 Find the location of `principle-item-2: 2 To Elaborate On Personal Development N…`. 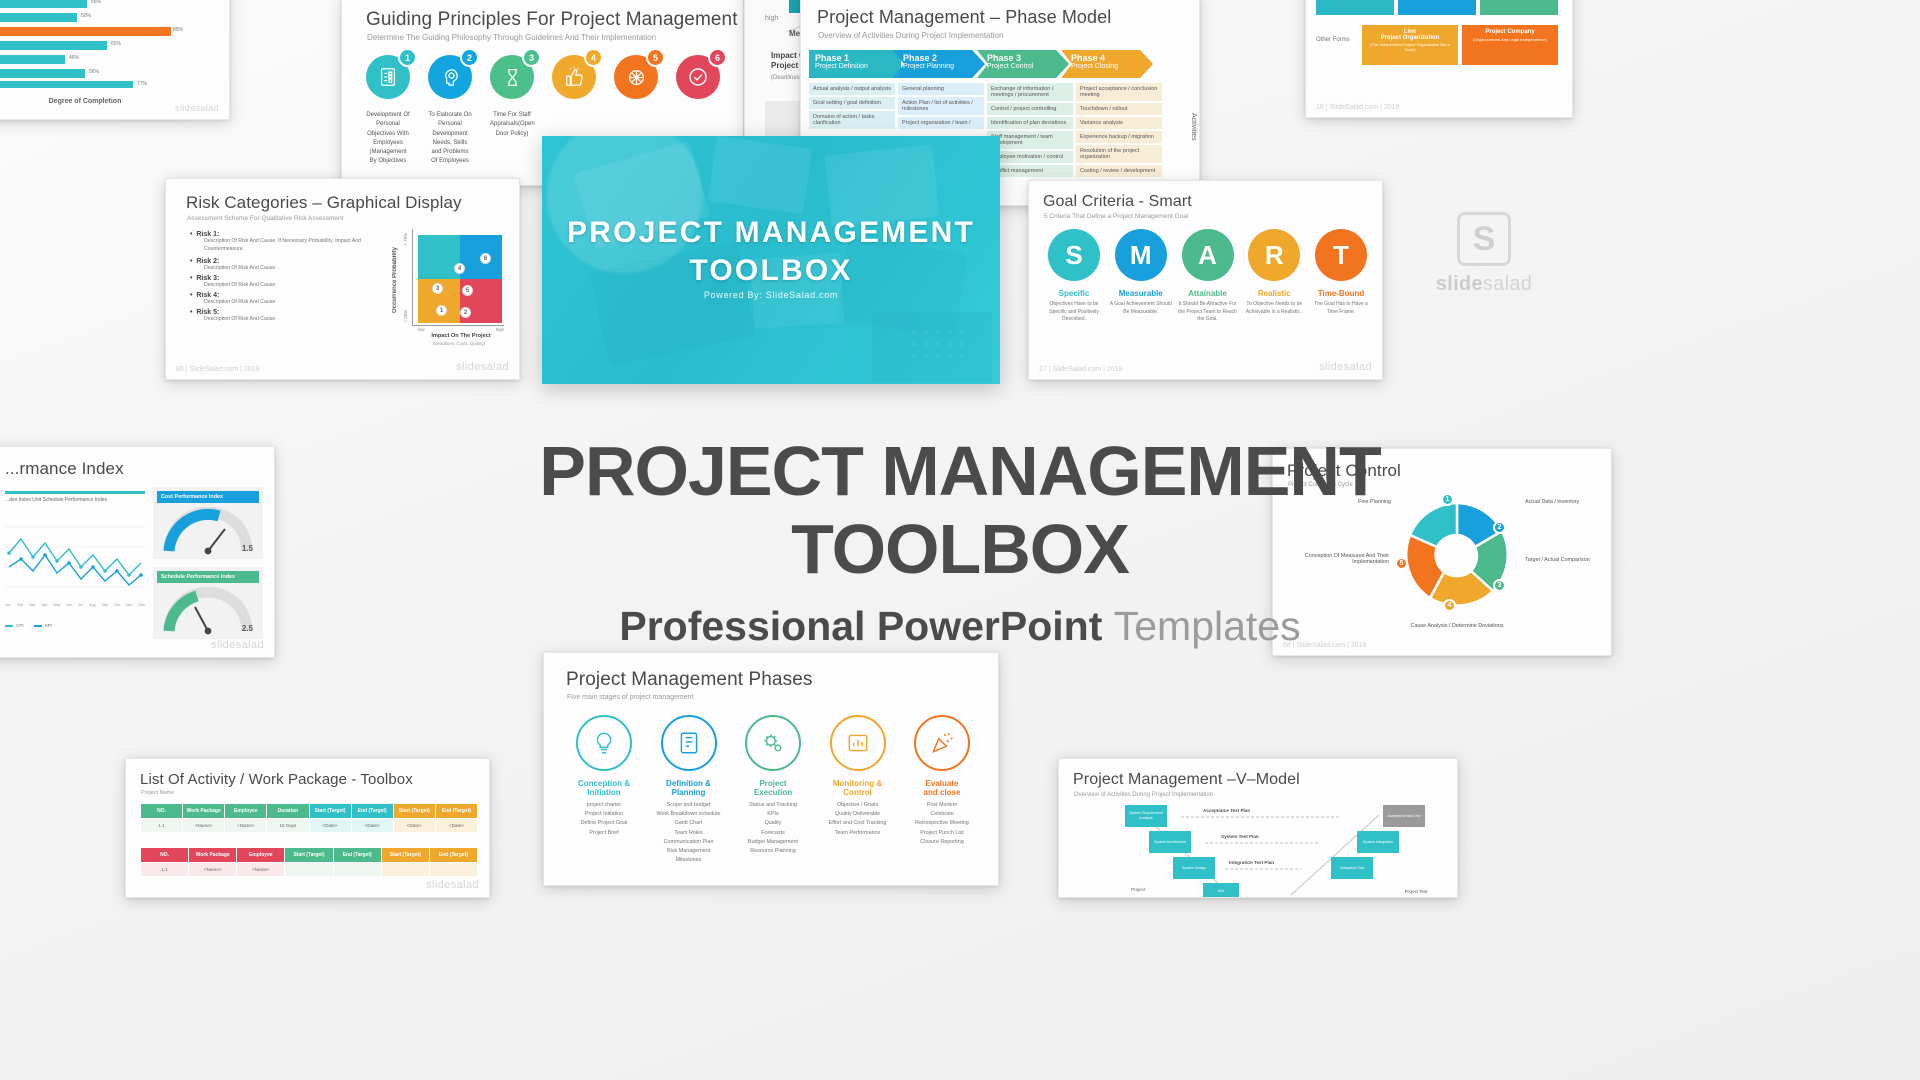

principle-item-2: 2 To Elaborate On Personal Development N… is located at coordinates (453, 107).